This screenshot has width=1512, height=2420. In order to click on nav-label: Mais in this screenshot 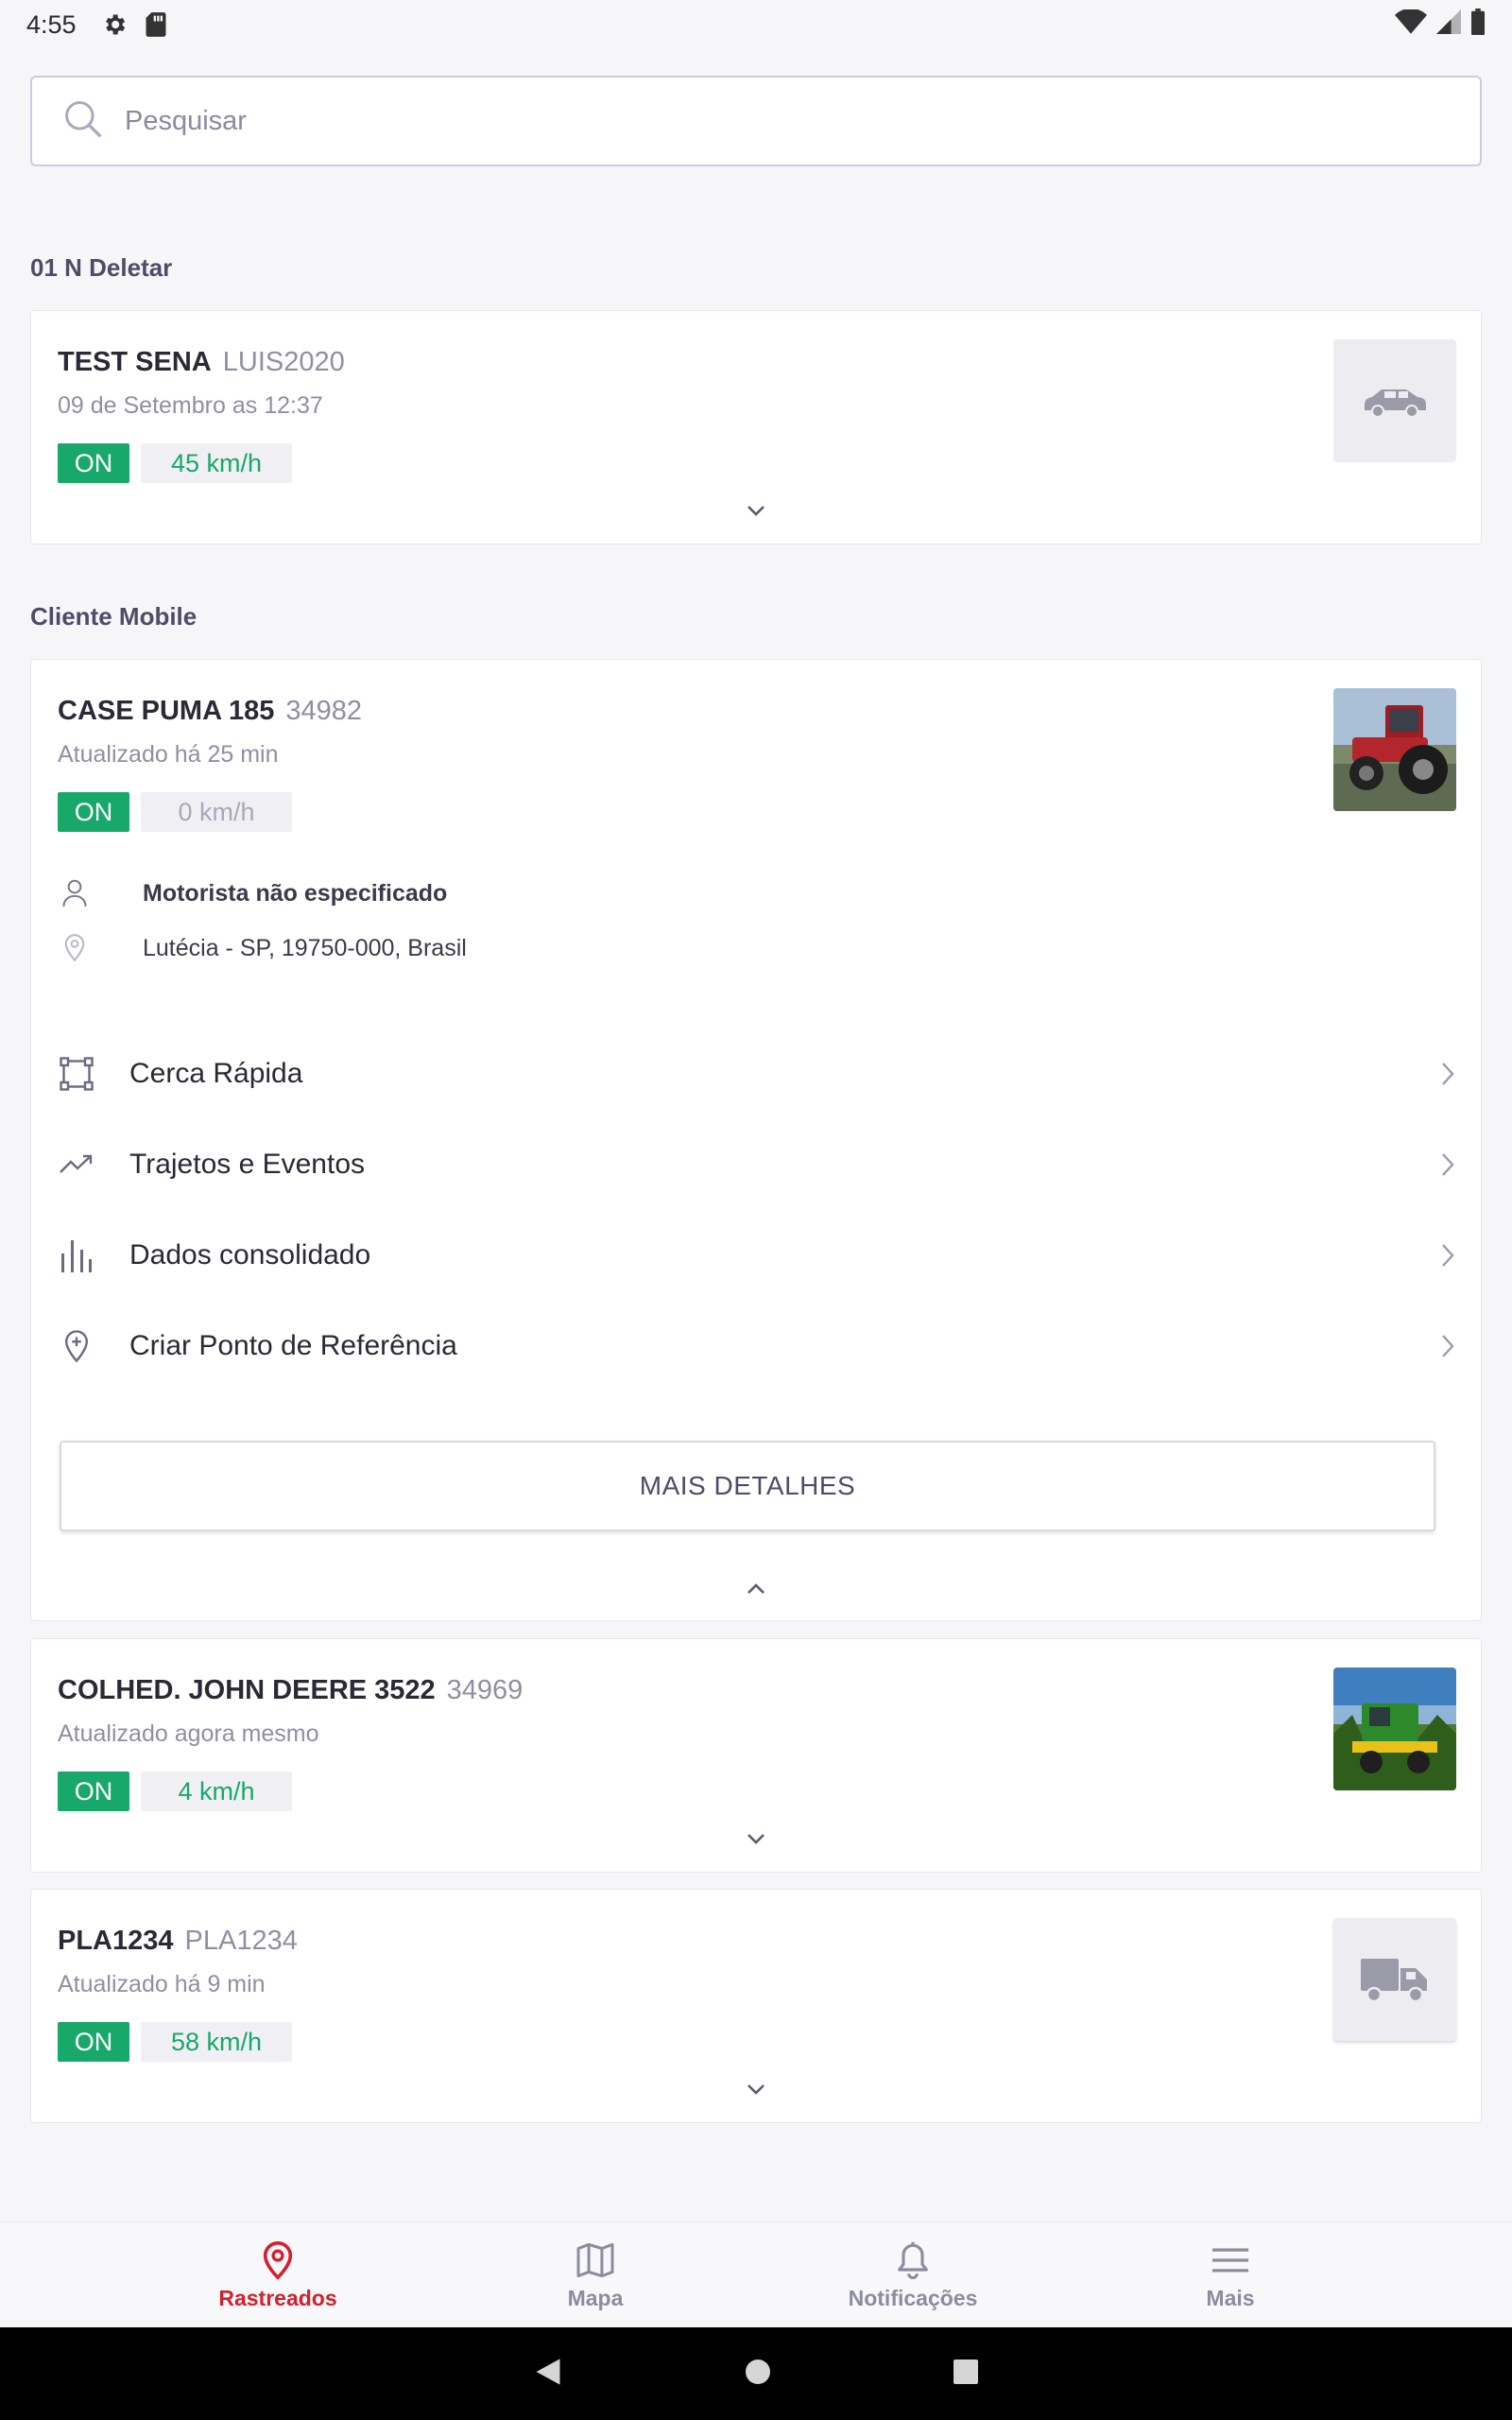, I will do `click(1230, 2298)`.